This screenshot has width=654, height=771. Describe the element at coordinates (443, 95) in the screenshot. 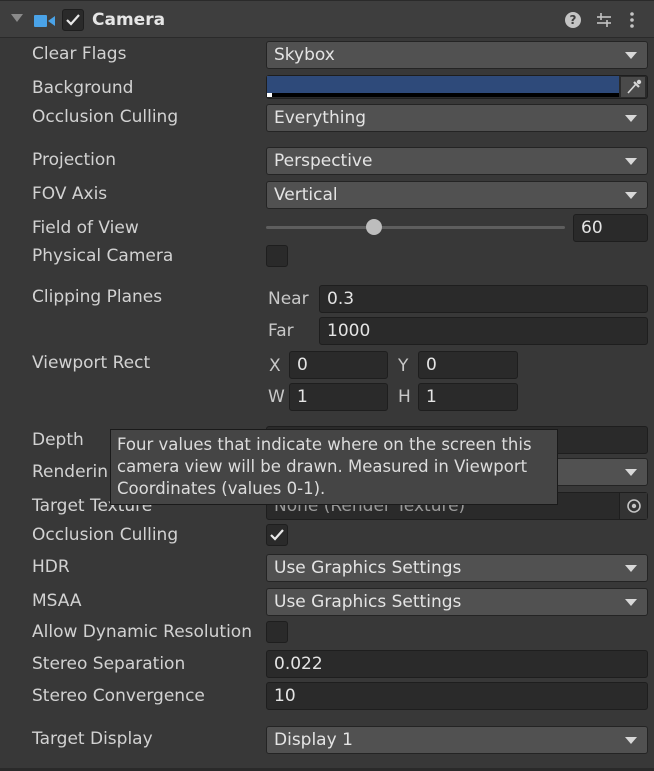

I see `alpha-bar` at that location.